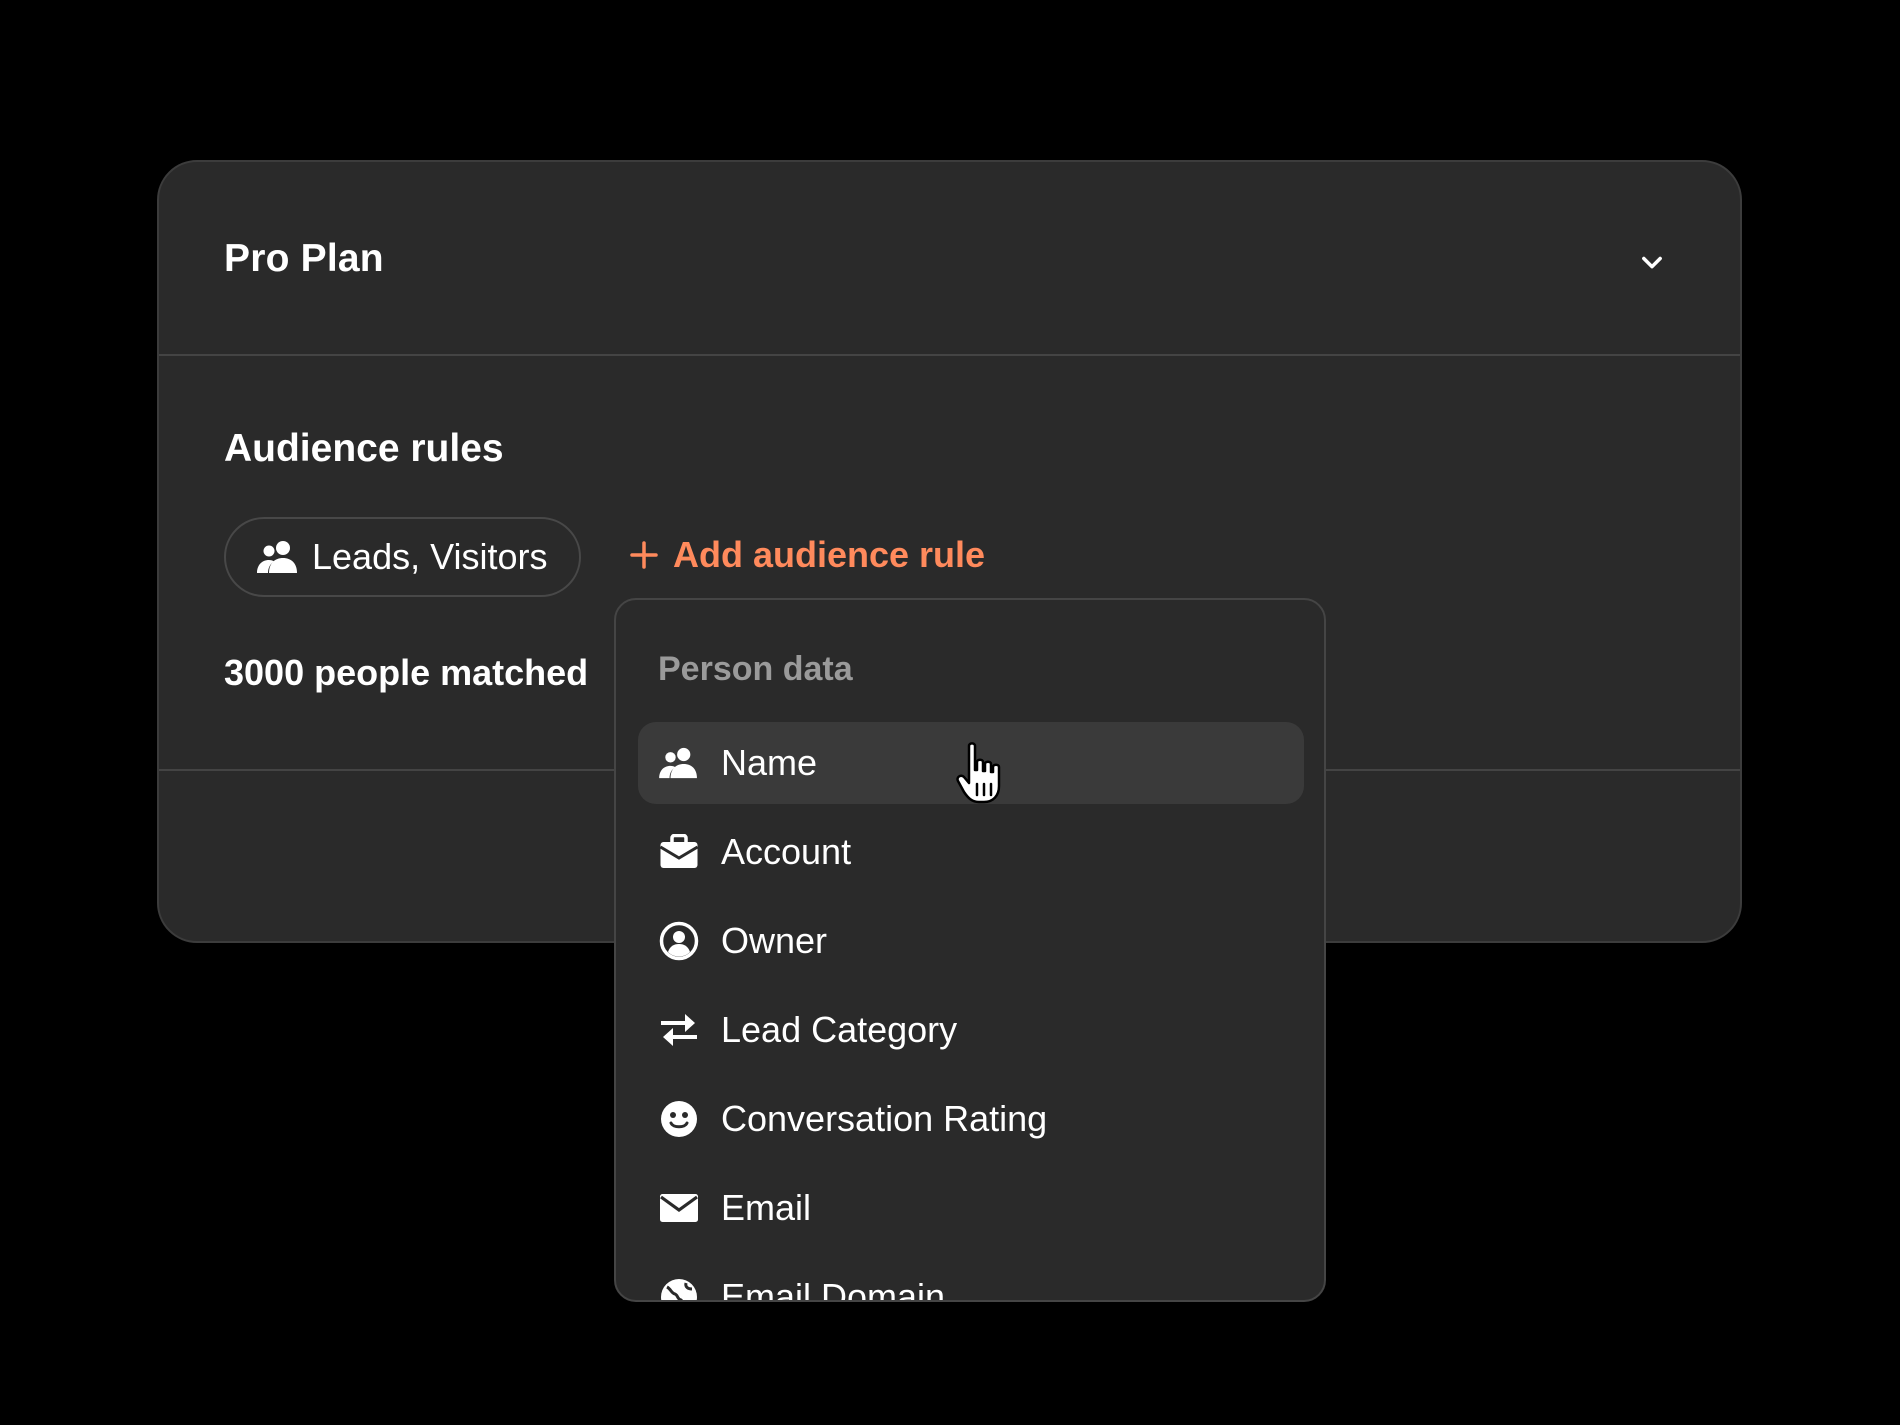  Describe the element at coordinates (769, 762) in the screenshot. I see `menu-item-label: Name` at that location.